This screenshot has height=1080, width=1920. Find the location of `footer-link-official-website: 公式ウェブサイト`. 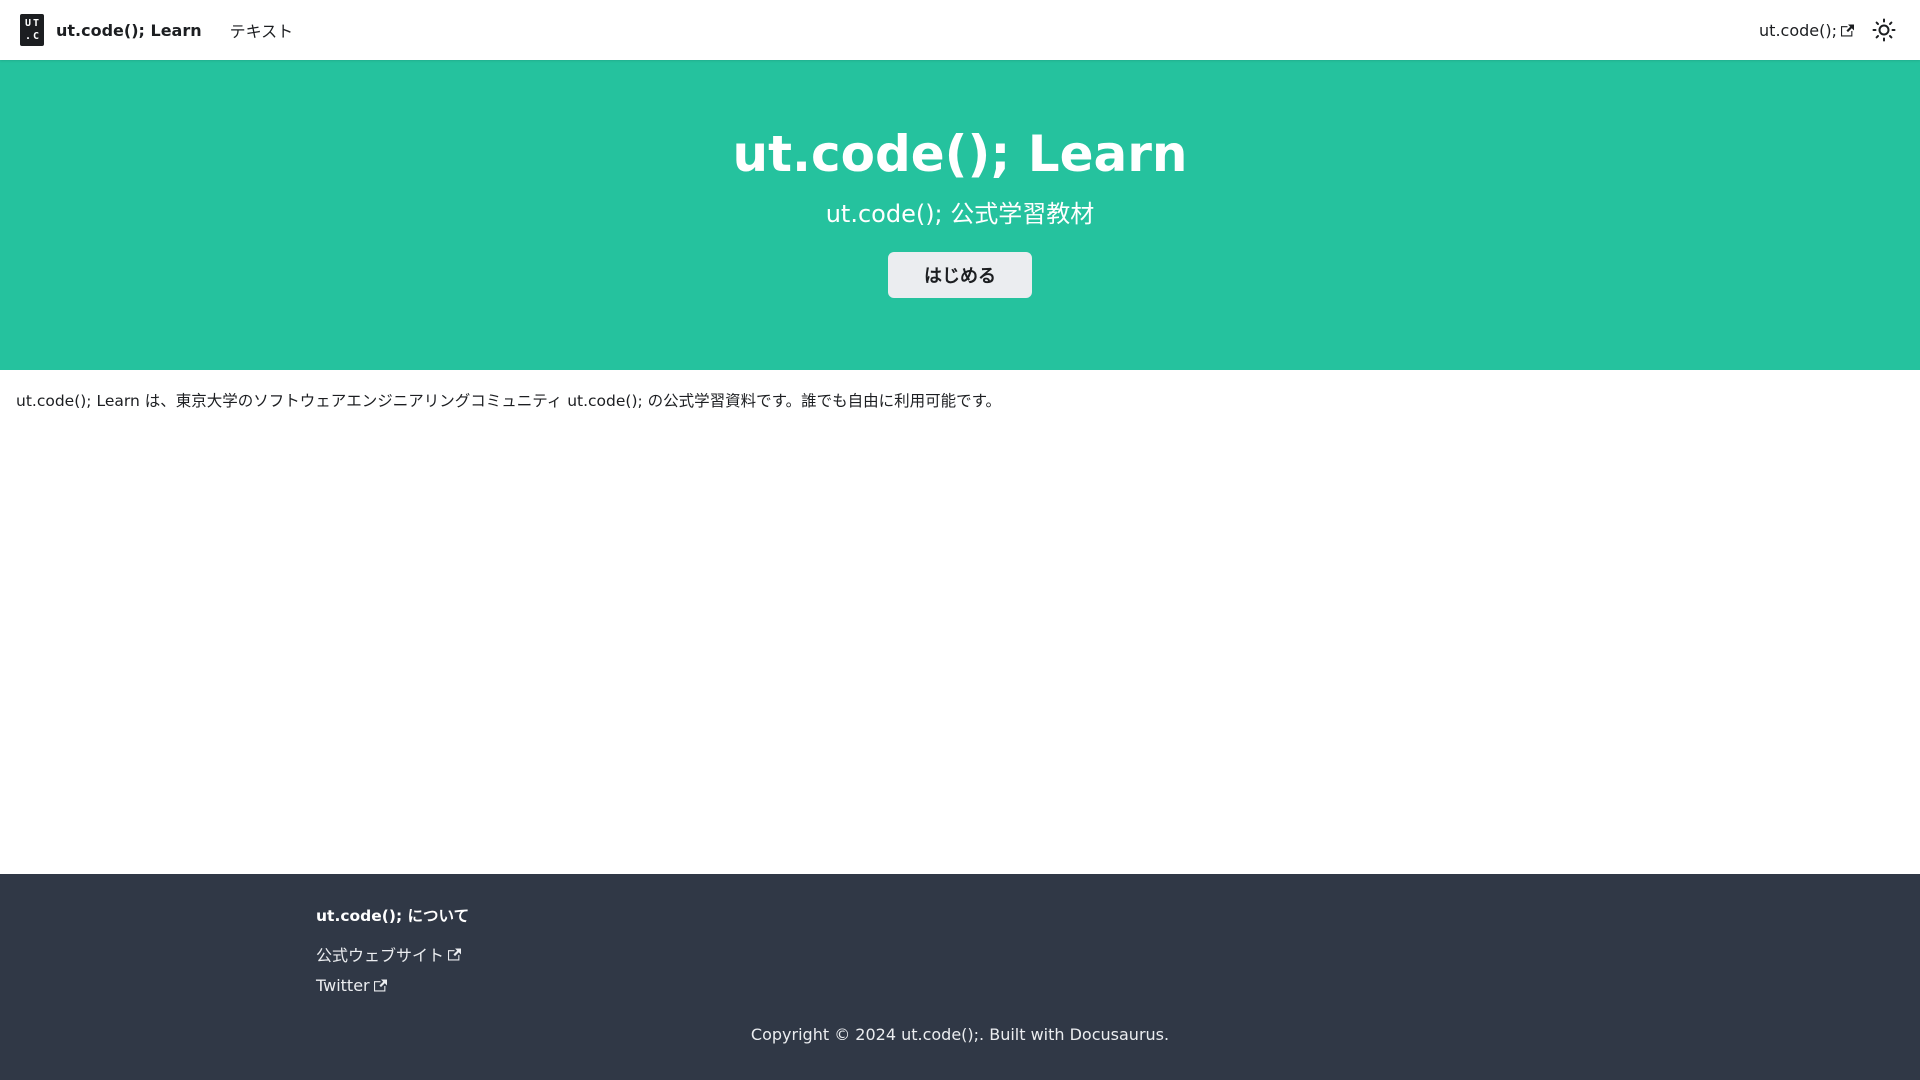

footer-link-official-website: 公式ウェブサイト is located at coordinates (389, 954).